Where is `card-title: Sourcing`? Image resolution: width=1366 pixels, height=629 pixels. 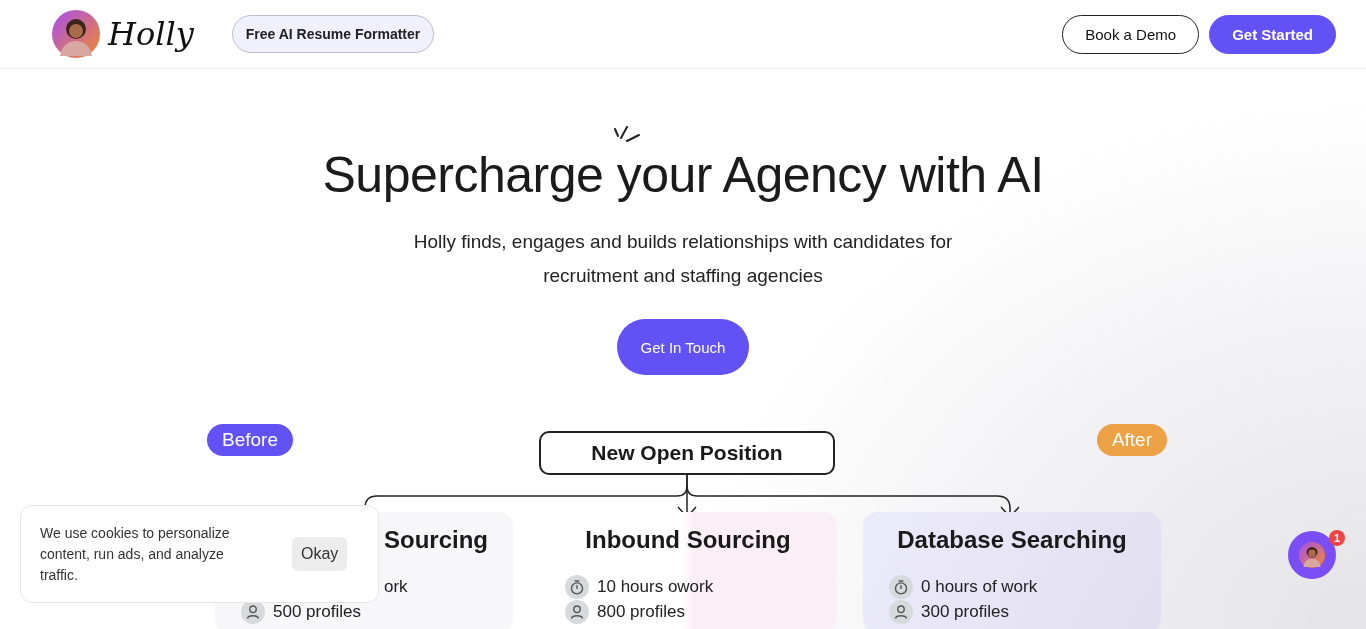 card-title: Sourcing is located at coordinates (436, 540).